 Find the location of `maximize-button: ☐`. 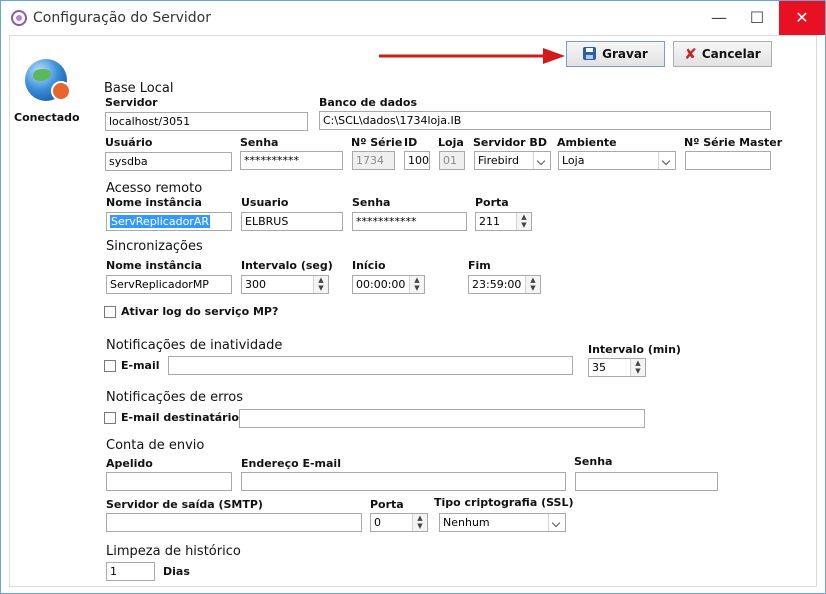

maximize-button: ☐ is located at coordinates (757, 18).